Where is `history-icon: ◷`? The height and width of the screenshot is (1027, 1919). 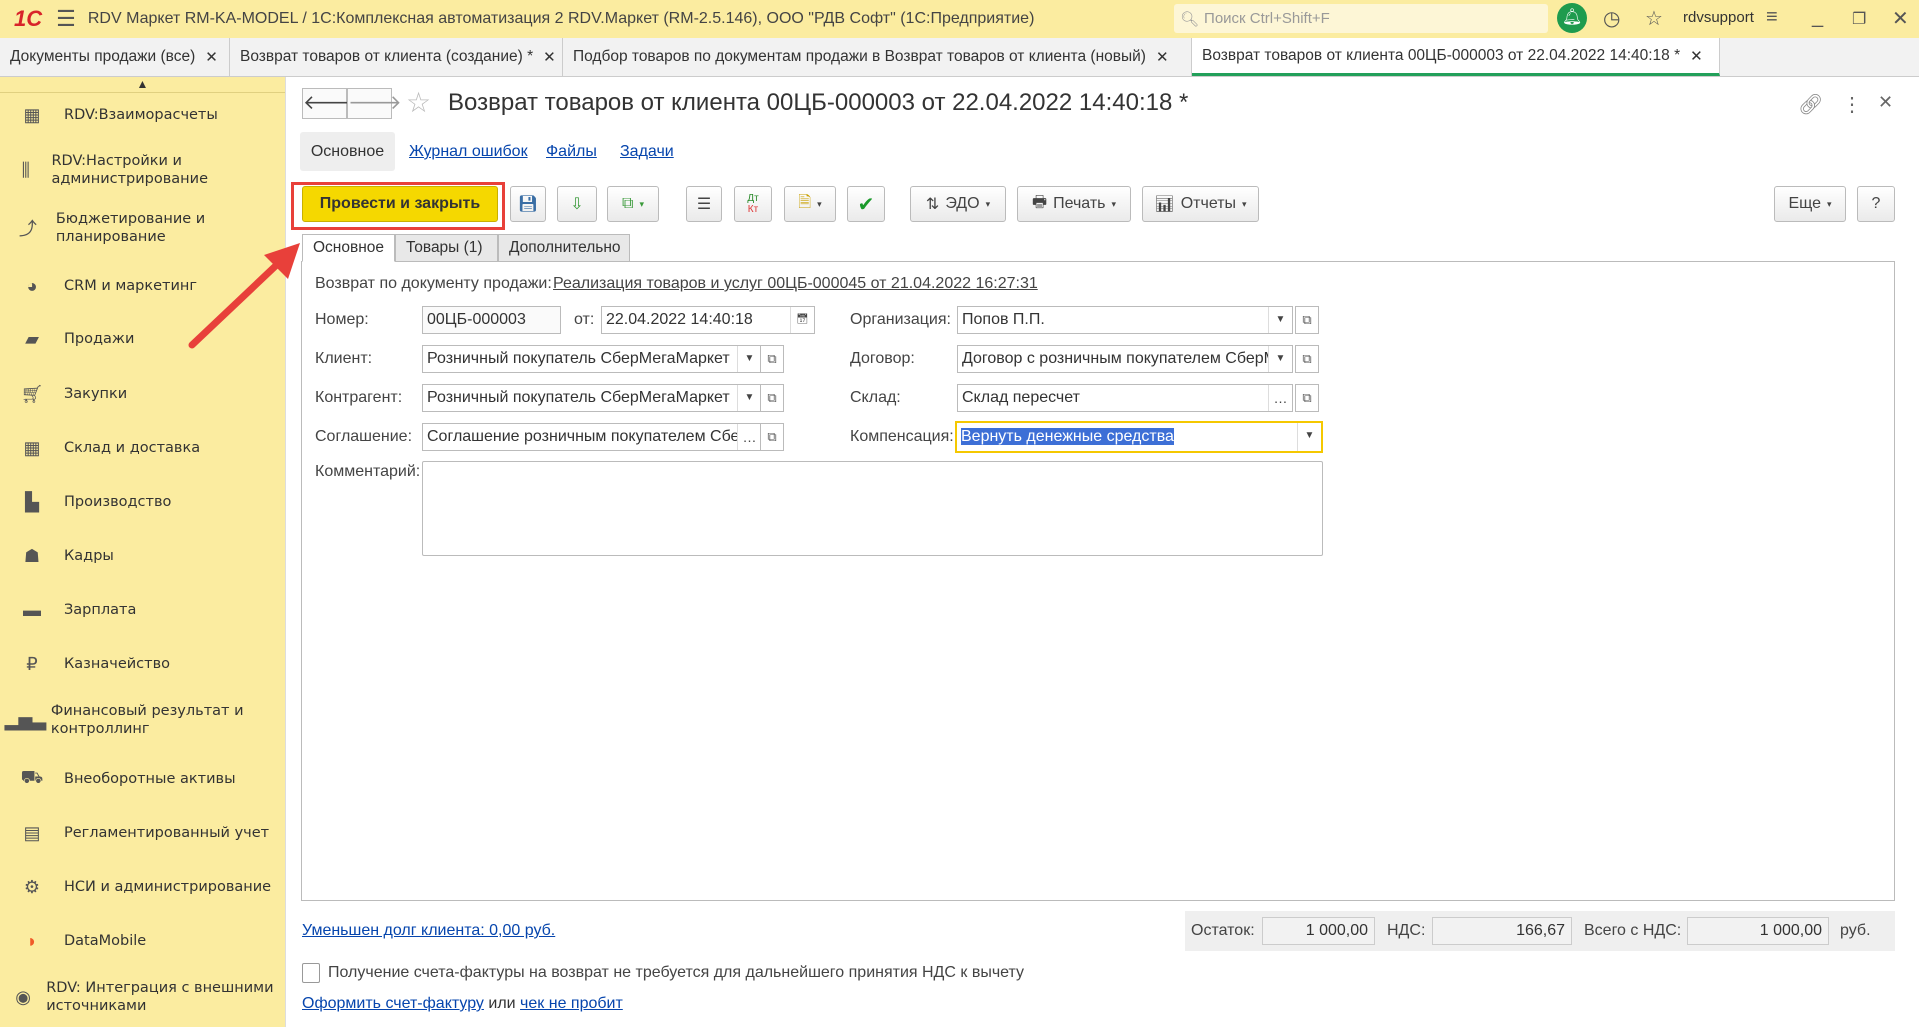 history-icon: ◷ is located at coordinates (1611, 18).